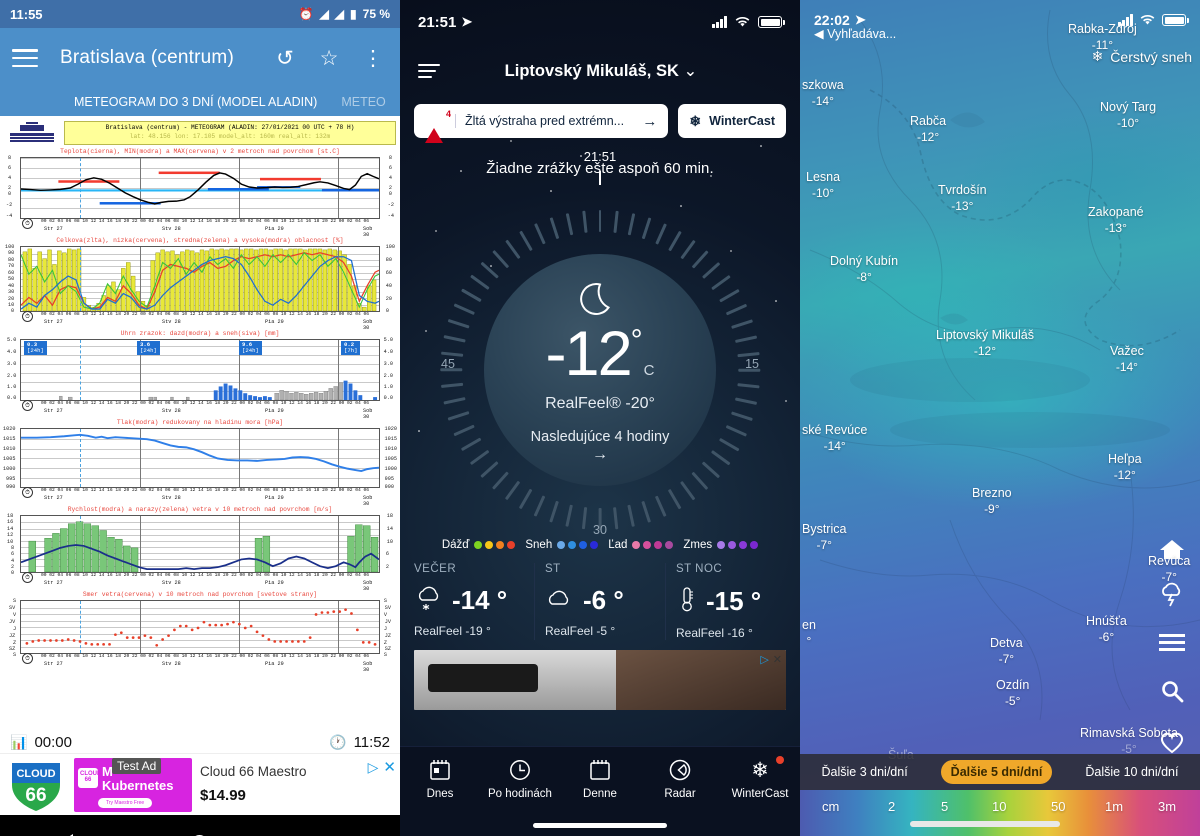 This screenshot has width=1200, height=836. What do you see at coordinates (1125, 459) in the screenshot?
I see `city-name: Heľpa` at bounding box center [1125, 459].